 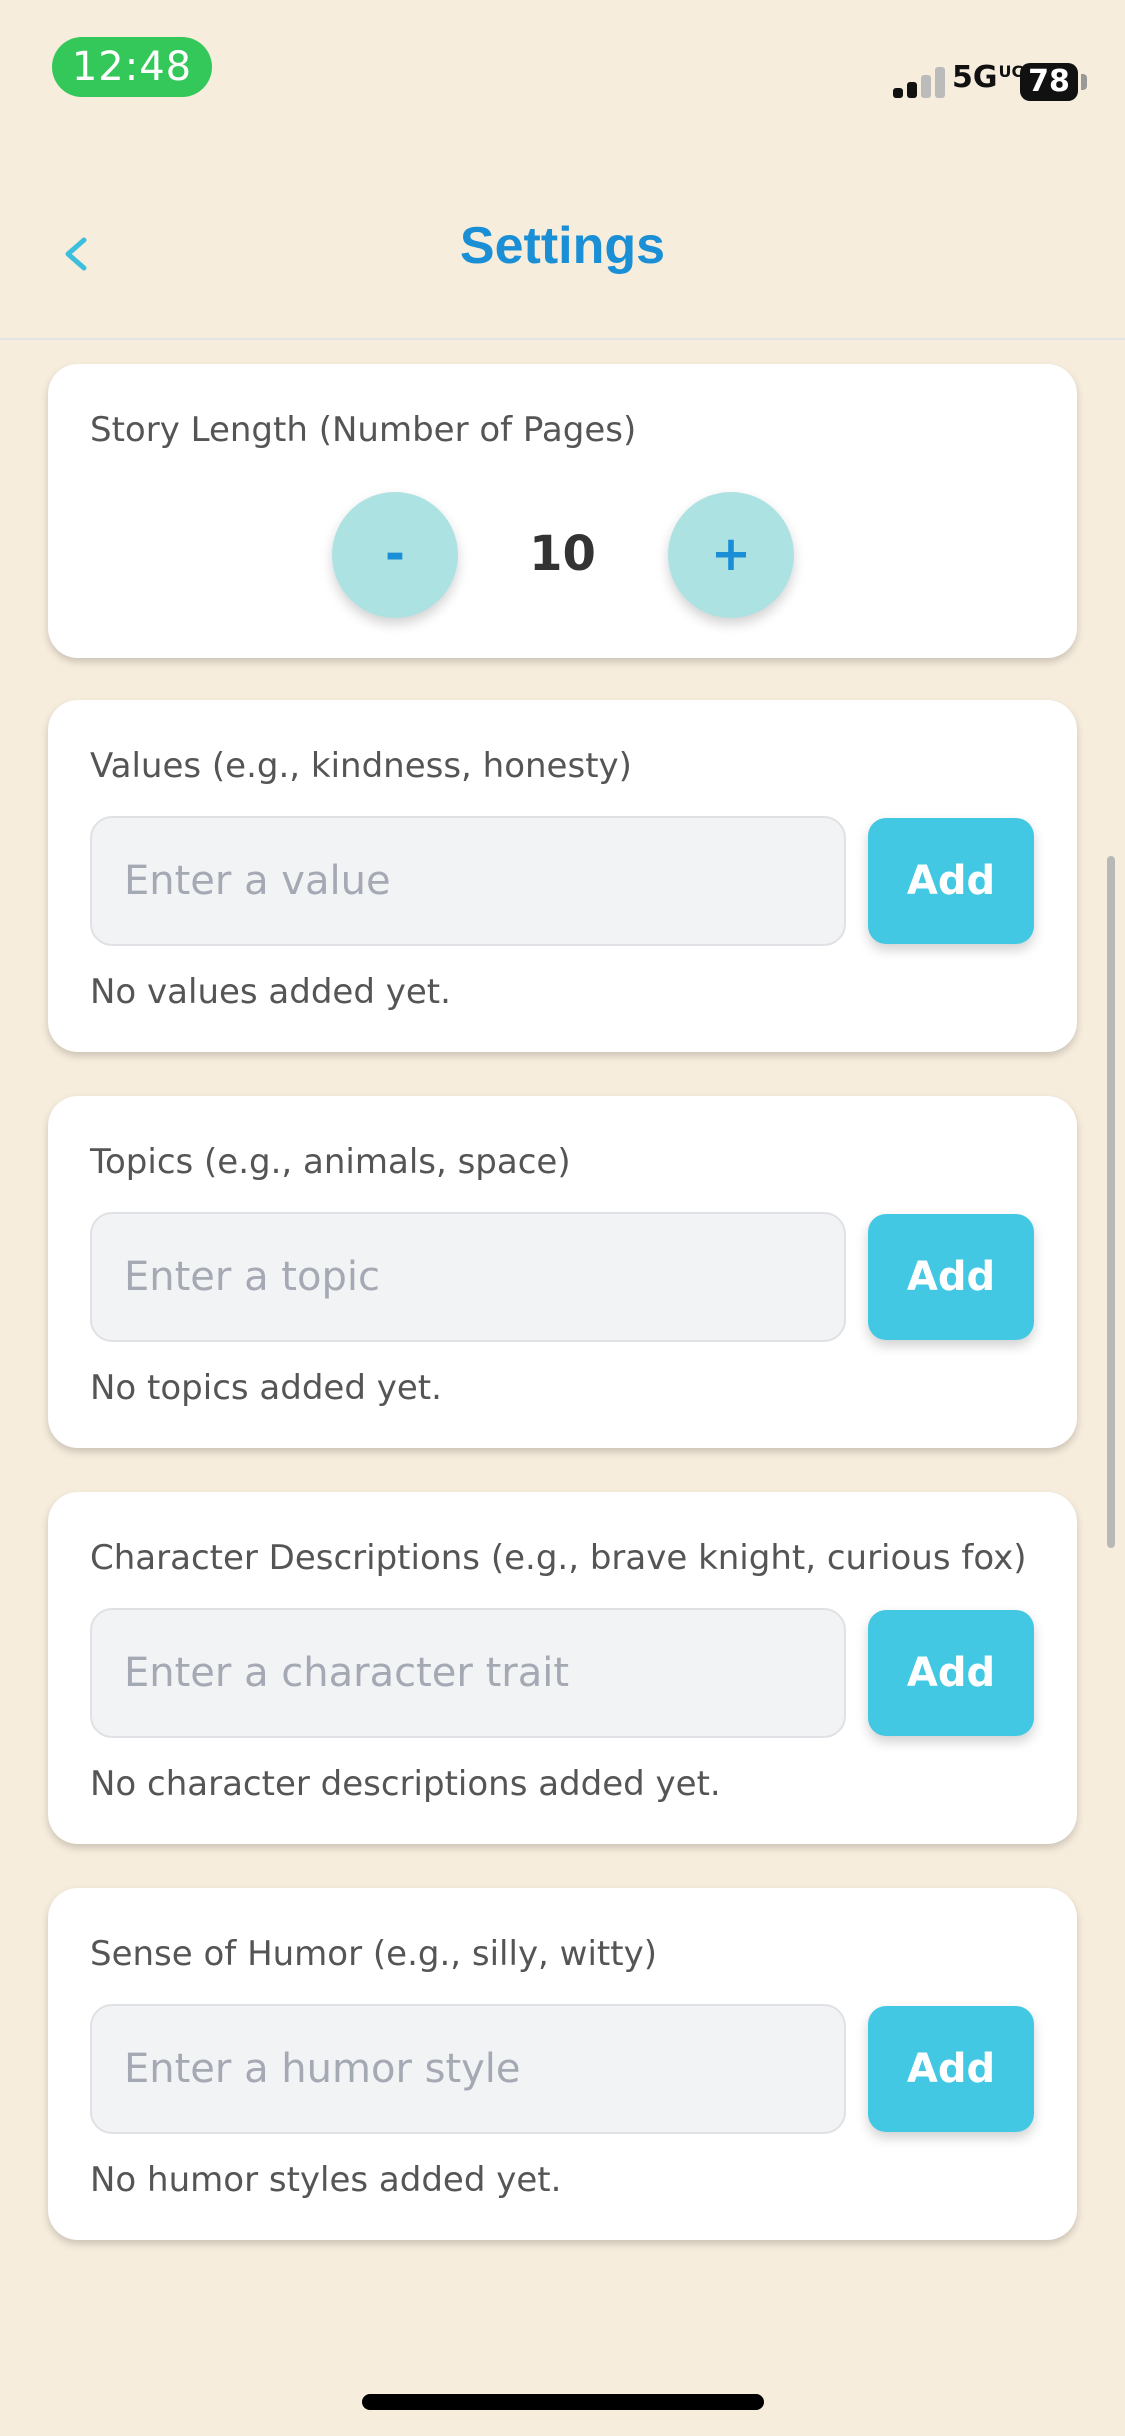 I want to click on scrollbar, so click(x=1111, y=1202).